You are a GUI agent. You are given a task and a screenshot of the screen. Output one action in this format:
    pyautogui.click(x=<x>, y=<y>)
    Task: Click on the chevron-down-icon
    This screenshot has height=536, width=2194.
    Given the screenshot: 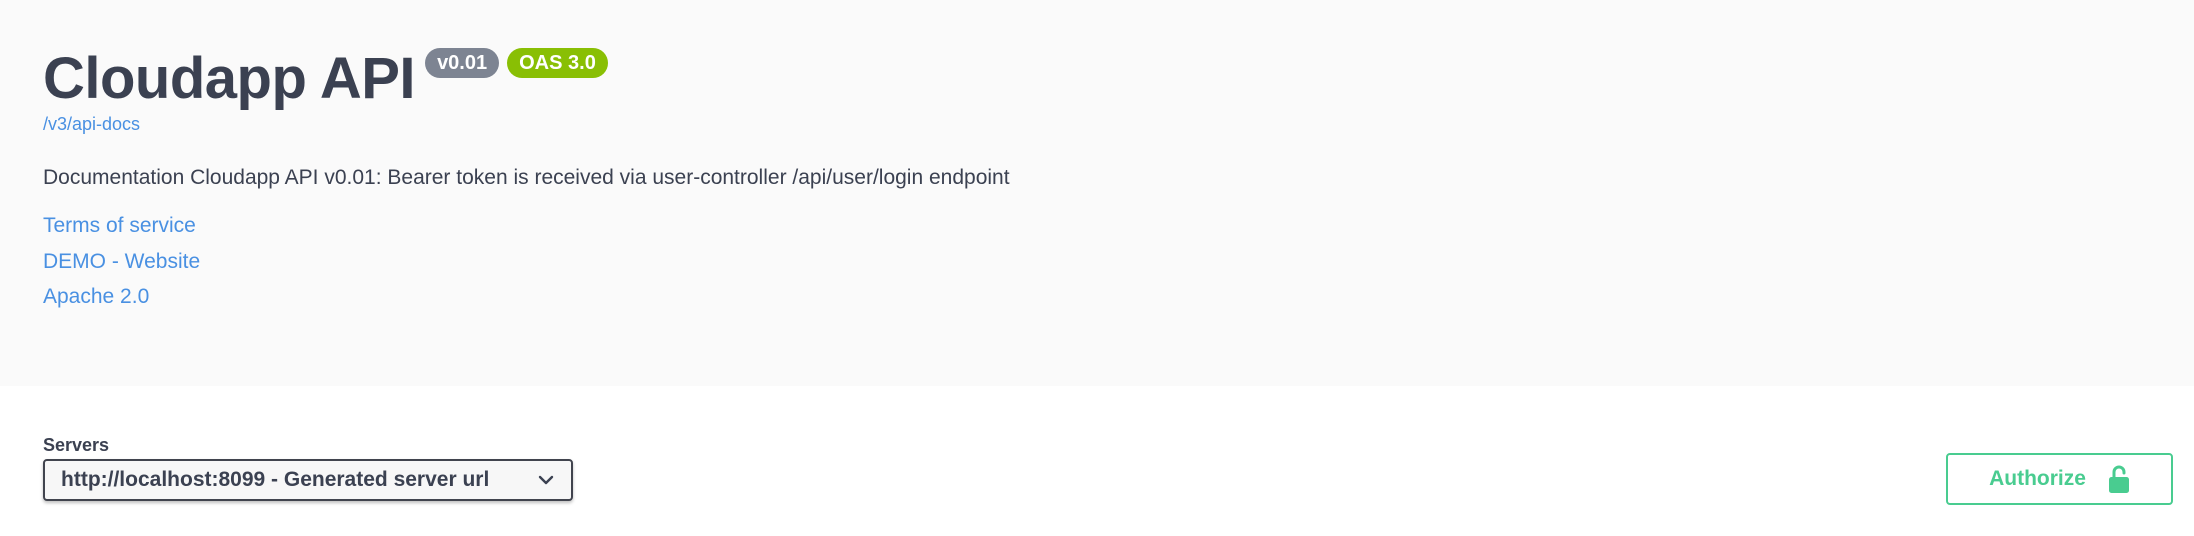 What is the action you would take?
    pyautogui.click(x=546, y=480)
    